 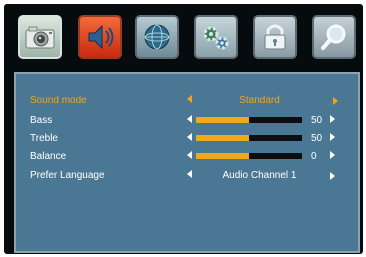 What do you see at coordinates (48, 156) in the screenshot?
I see `balance-label: Balance` at bounding box center [48, 156].